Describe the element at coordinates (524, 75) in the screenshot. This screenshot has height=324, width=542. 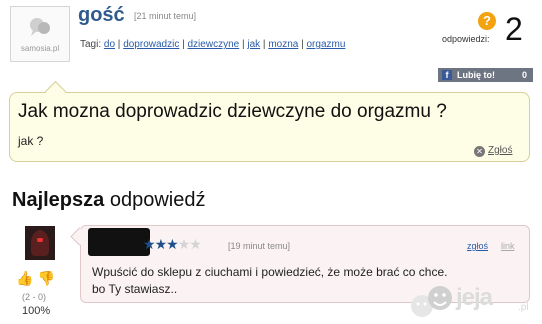
I see `like-count: 0` at that location.